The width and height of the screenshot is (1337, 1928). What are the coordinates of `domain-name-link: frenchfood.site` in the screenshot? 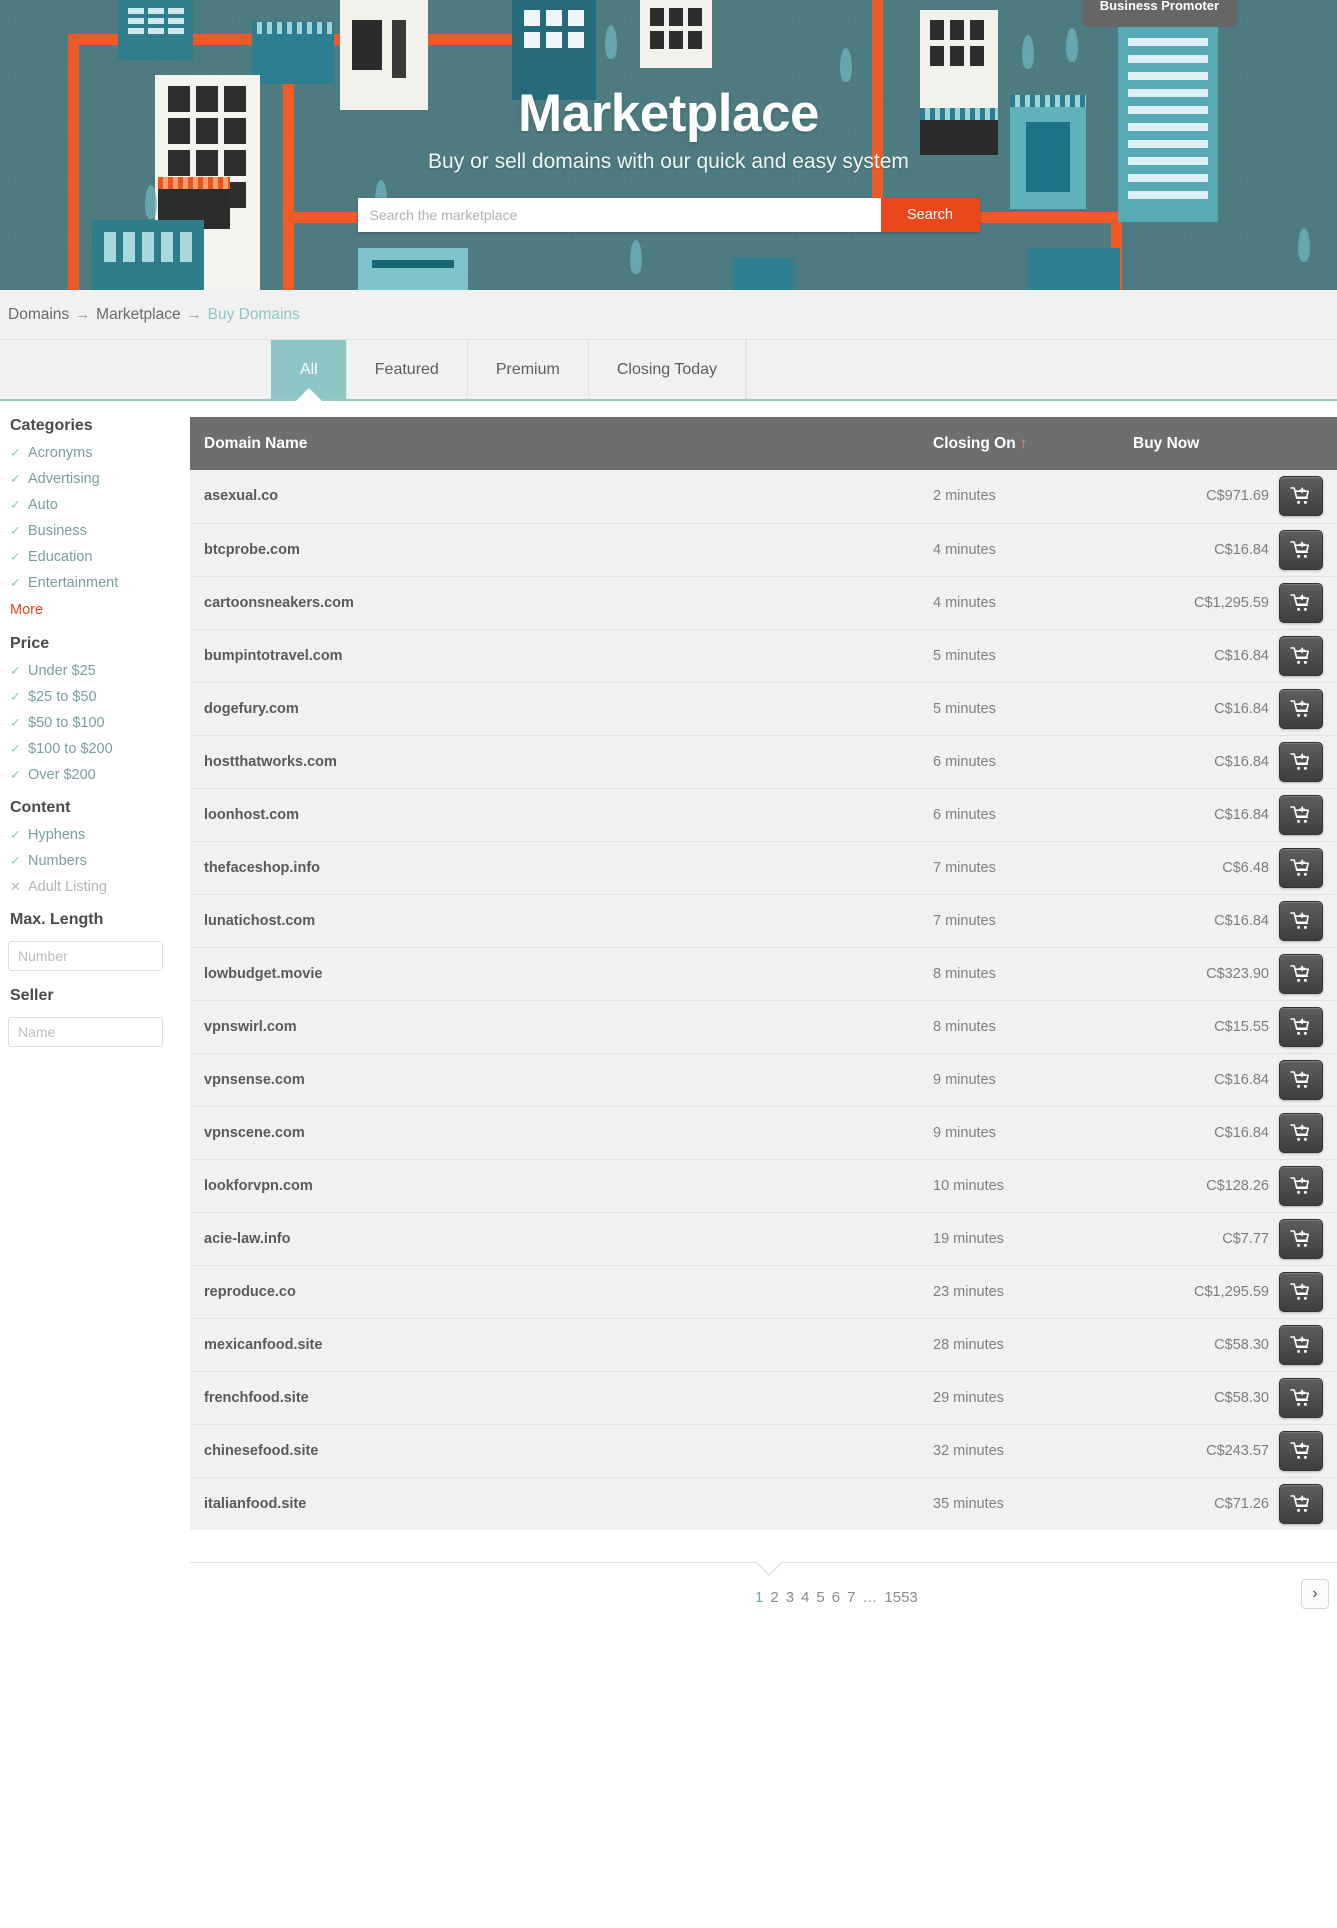 It's located at (256, 1398).